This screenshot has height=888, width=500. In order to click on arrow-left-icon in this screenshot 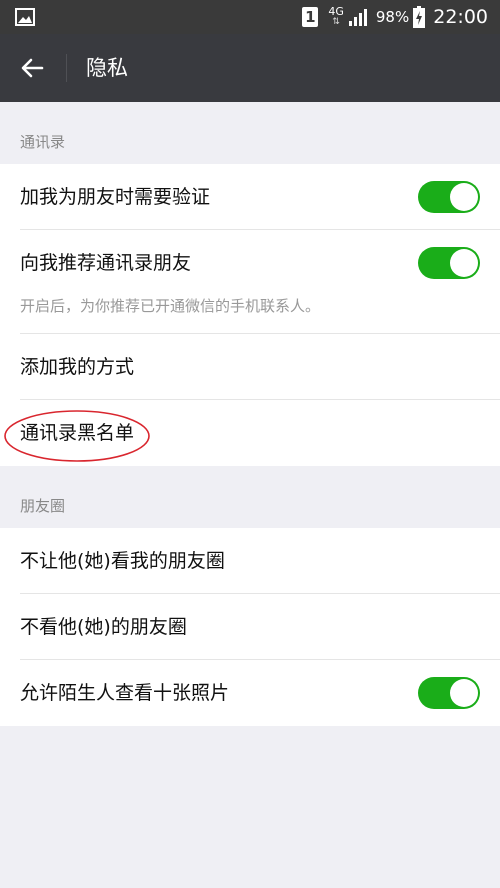, I will do `click(32, 68)`.